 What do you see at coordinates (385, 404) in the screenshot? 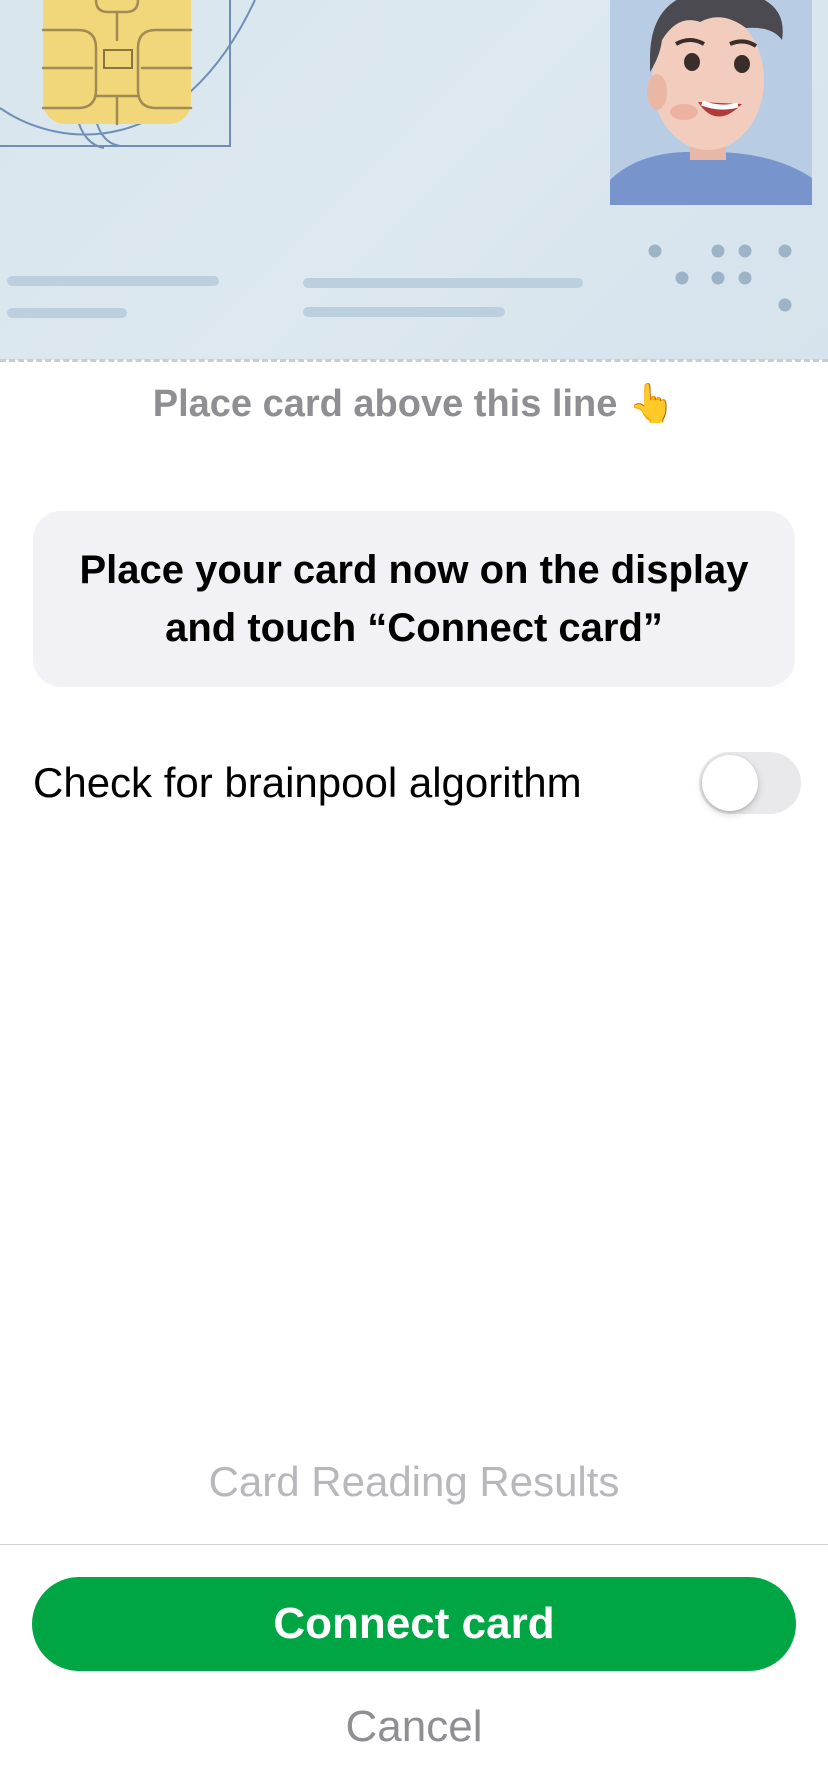
I see `card-placement-hint-text: Place card above this line` at bounding box center [385, 404].